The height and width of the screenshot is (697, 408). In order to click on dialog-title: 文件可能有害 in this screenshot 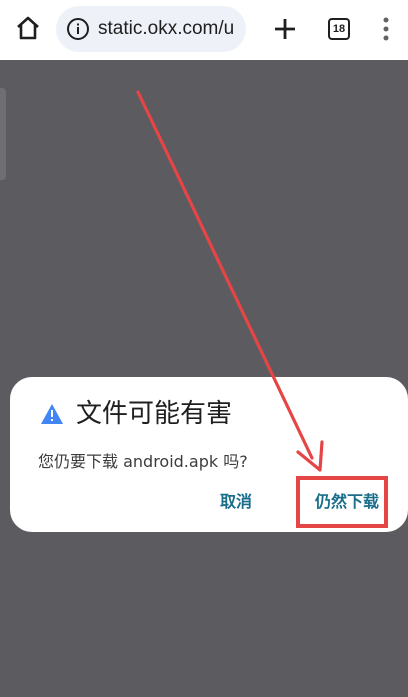, I will do `click(154, 414)`.